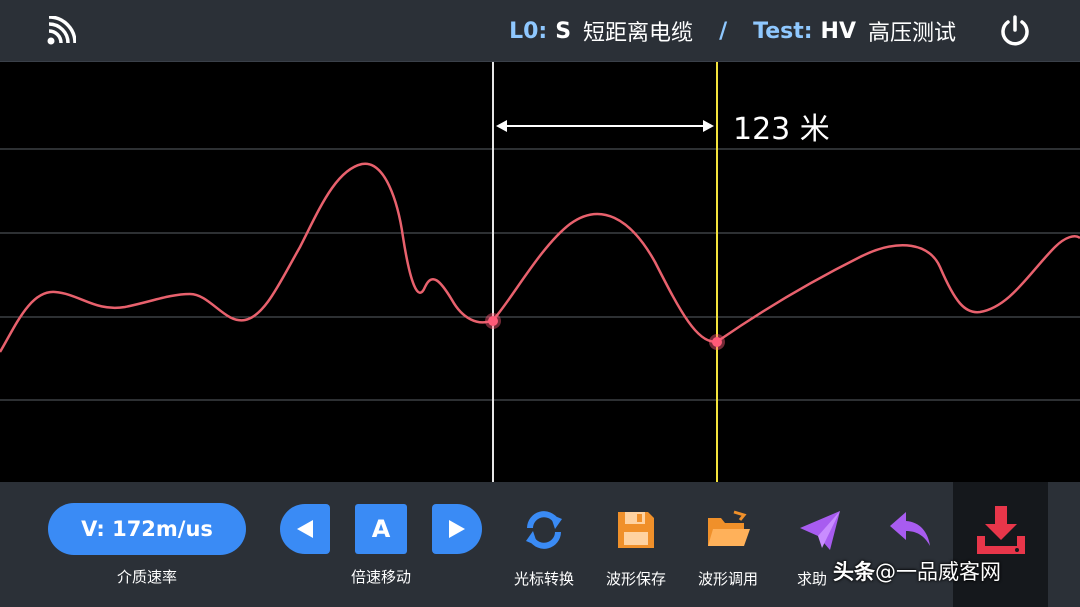 Image resolution: width=1080 pixels, height=607 pixels. Describe the element at coordinates (501, 126) in the screenshot. I see `distance-arrow-left` at that location.